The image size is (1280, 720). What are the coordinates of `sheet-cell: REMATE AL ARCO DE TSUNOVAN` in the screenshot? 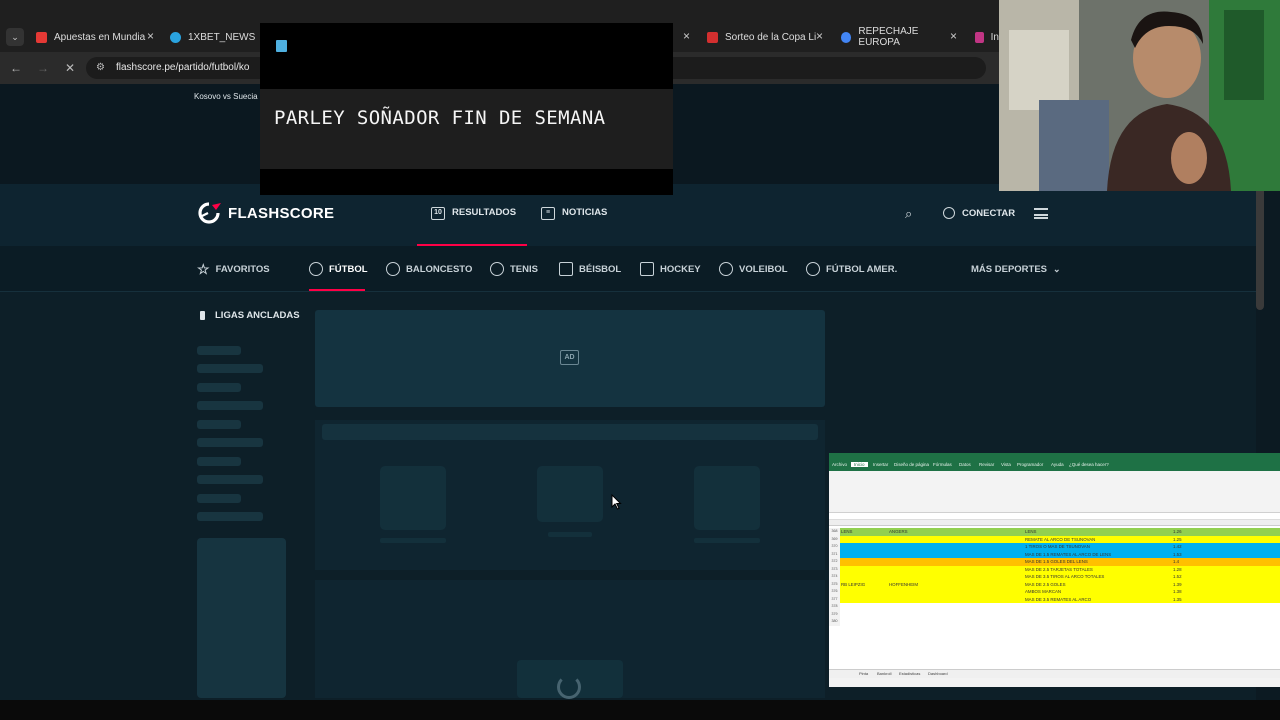 It's located at (1060, 540).